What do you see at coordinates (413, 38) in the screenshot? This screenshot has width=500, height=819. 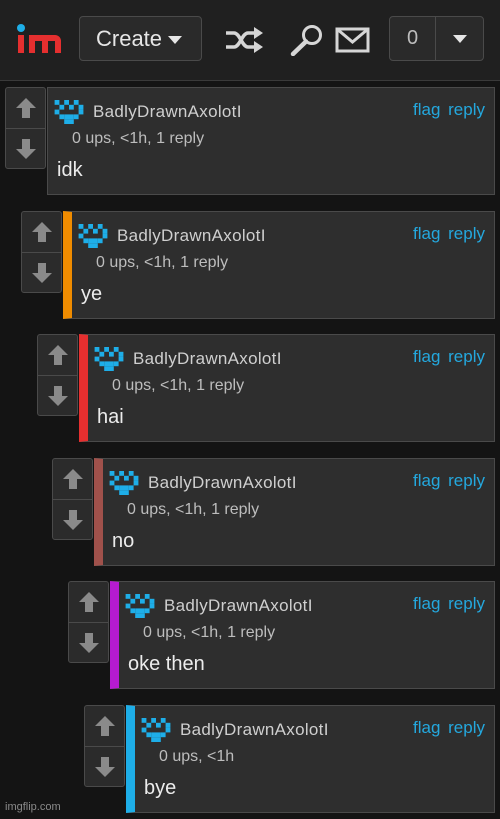 I see `notification-count: 0` at bounding box center [413, 38].